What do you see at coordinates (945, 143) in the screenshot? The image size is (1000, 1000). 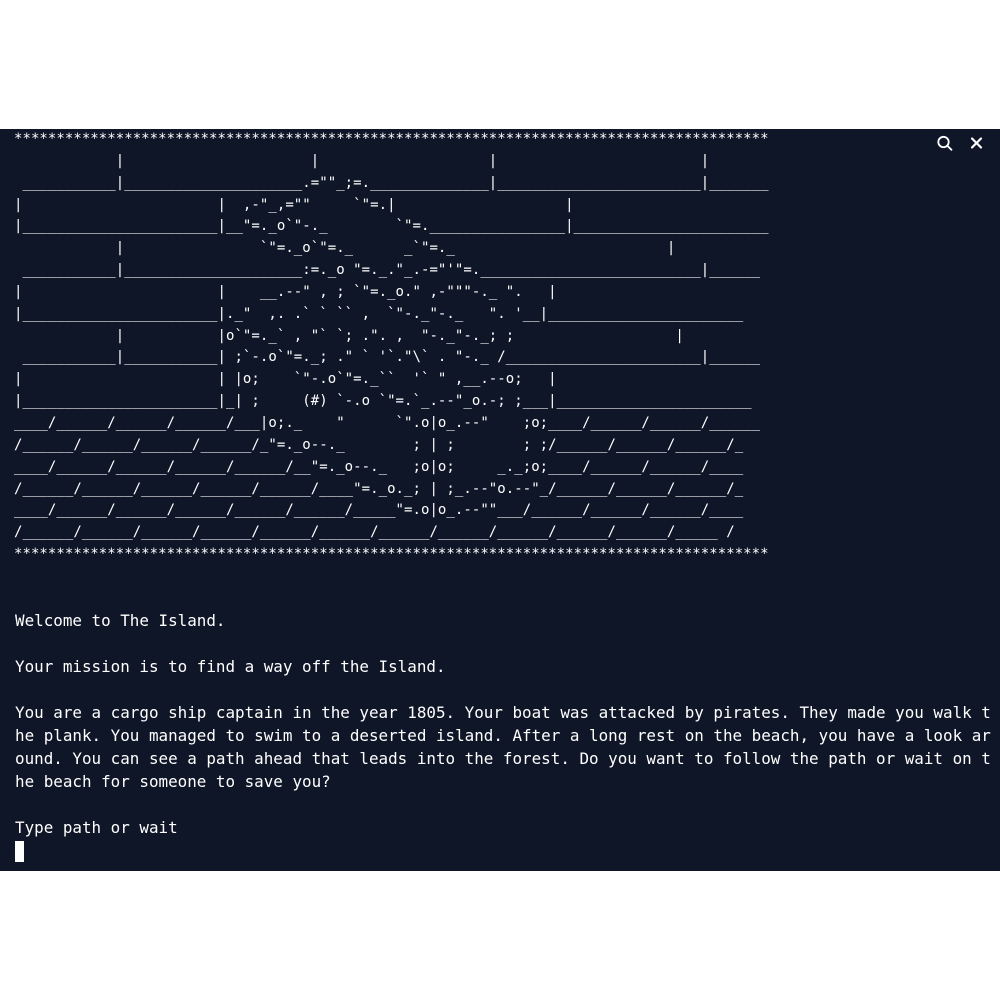 I see `search-icon` at bounding box center [945, 143].